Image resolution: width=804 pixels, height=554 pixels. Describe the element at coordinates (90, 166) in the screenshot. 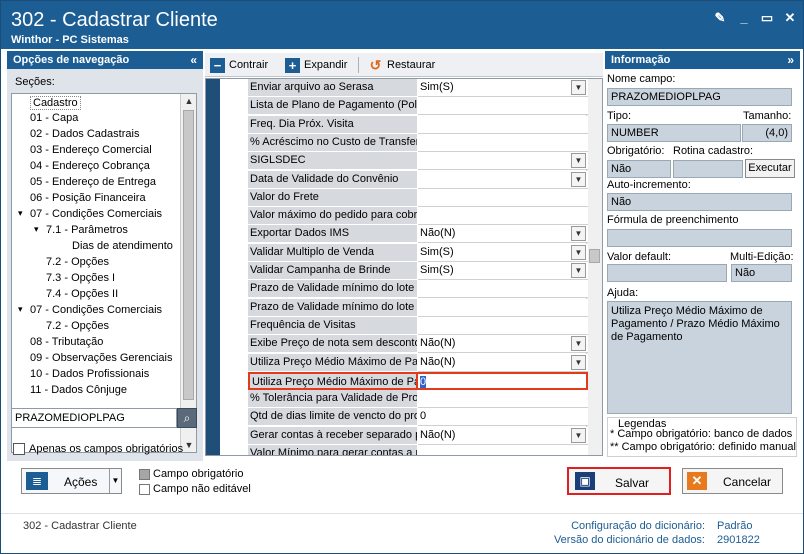

I see `tree-item: 04 - Endereço Cobrança` at that location.